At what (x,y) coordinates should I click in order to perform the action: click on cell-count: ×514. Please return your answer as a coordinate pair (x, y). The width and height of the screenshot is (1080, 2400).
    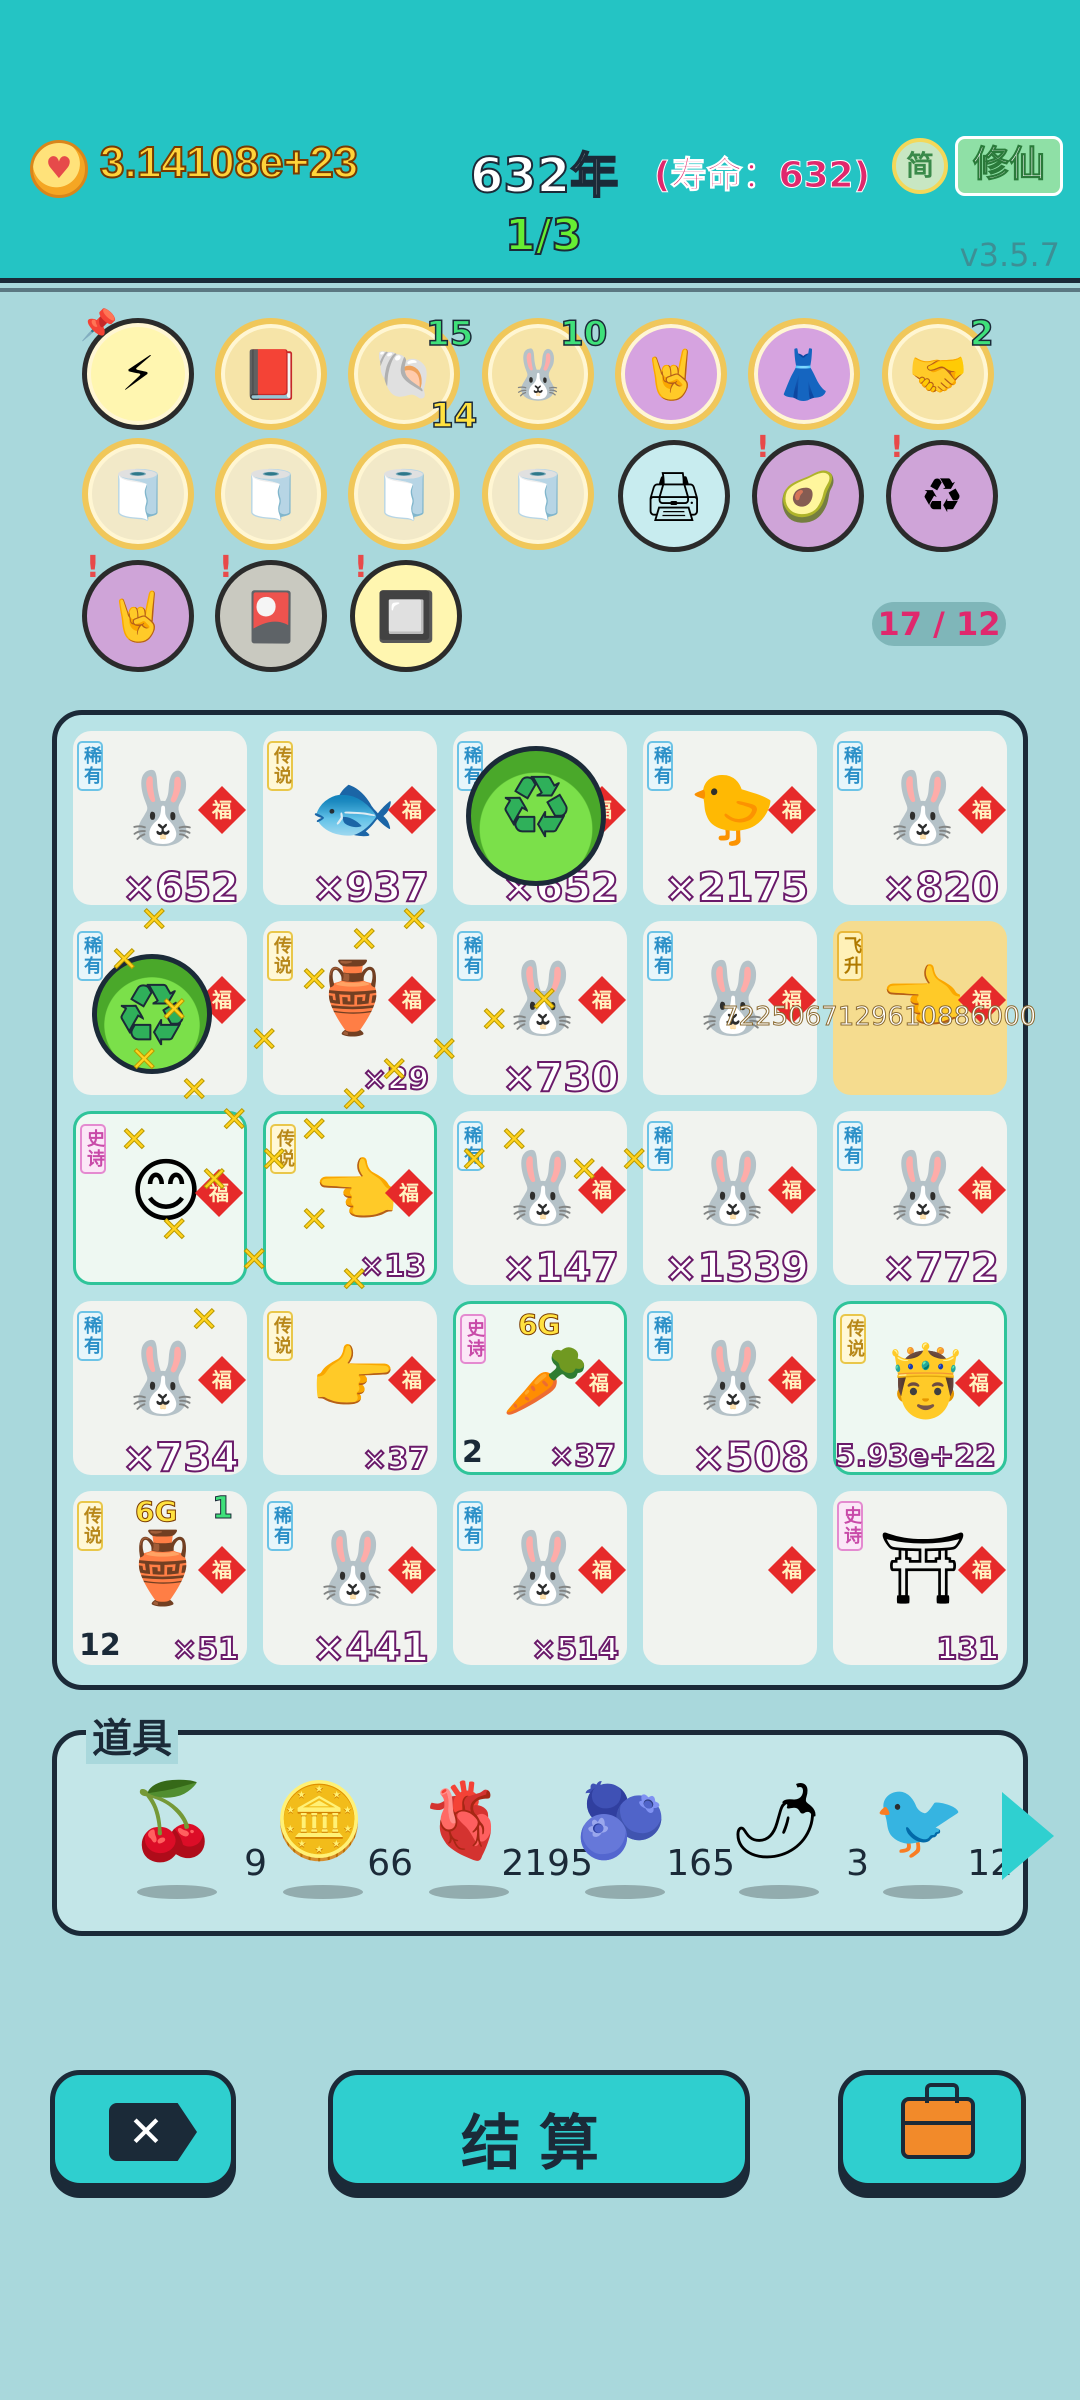
    Looking at the image, I should click on (575, 1649).